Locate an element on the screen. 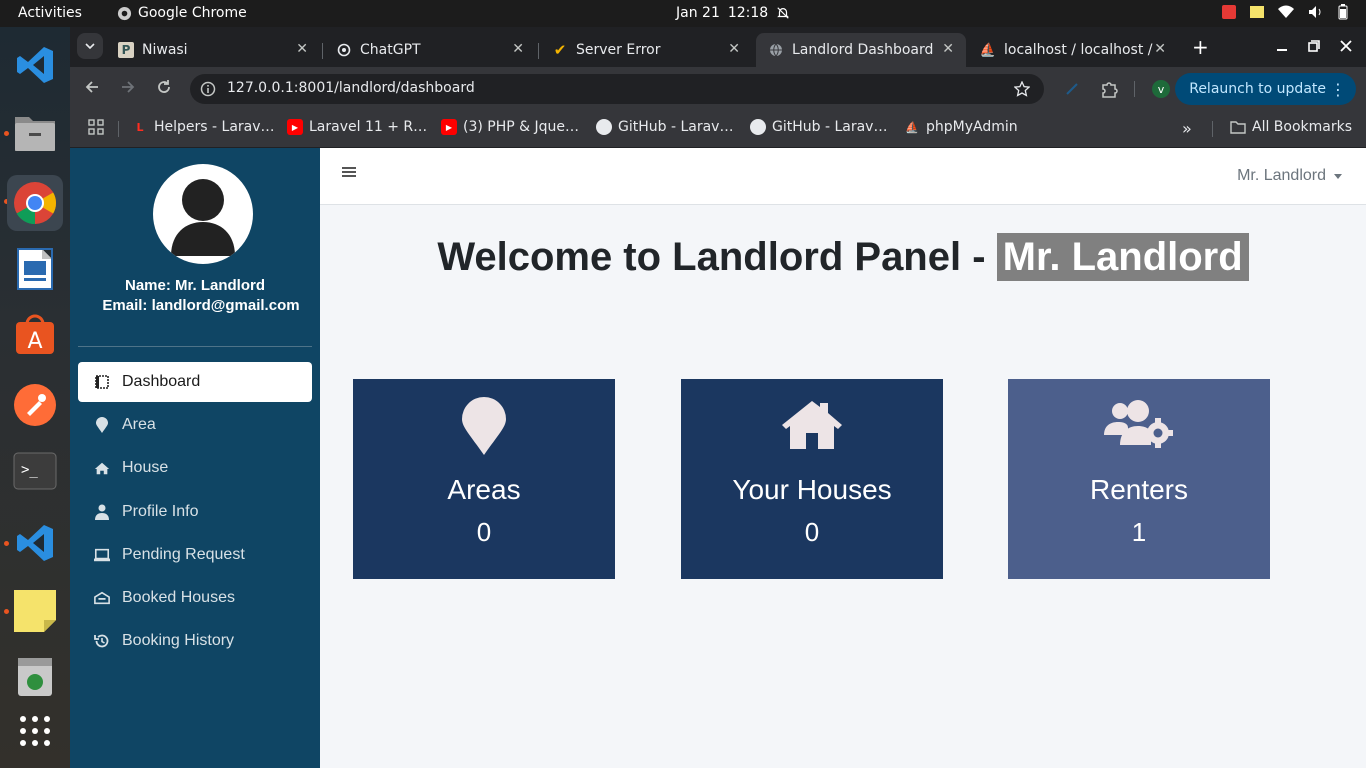 This screenshot has height=768, width=1366. sidebar-item-label: Profile Info is located at coordinates (160, 511).